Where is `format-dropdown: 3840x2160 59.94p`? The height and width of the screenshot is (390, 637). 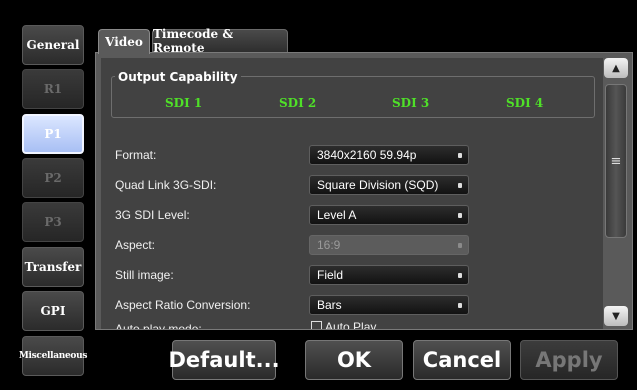 format-dropdown: 3840x2160 59.94p is located at coordinates (389, 155).